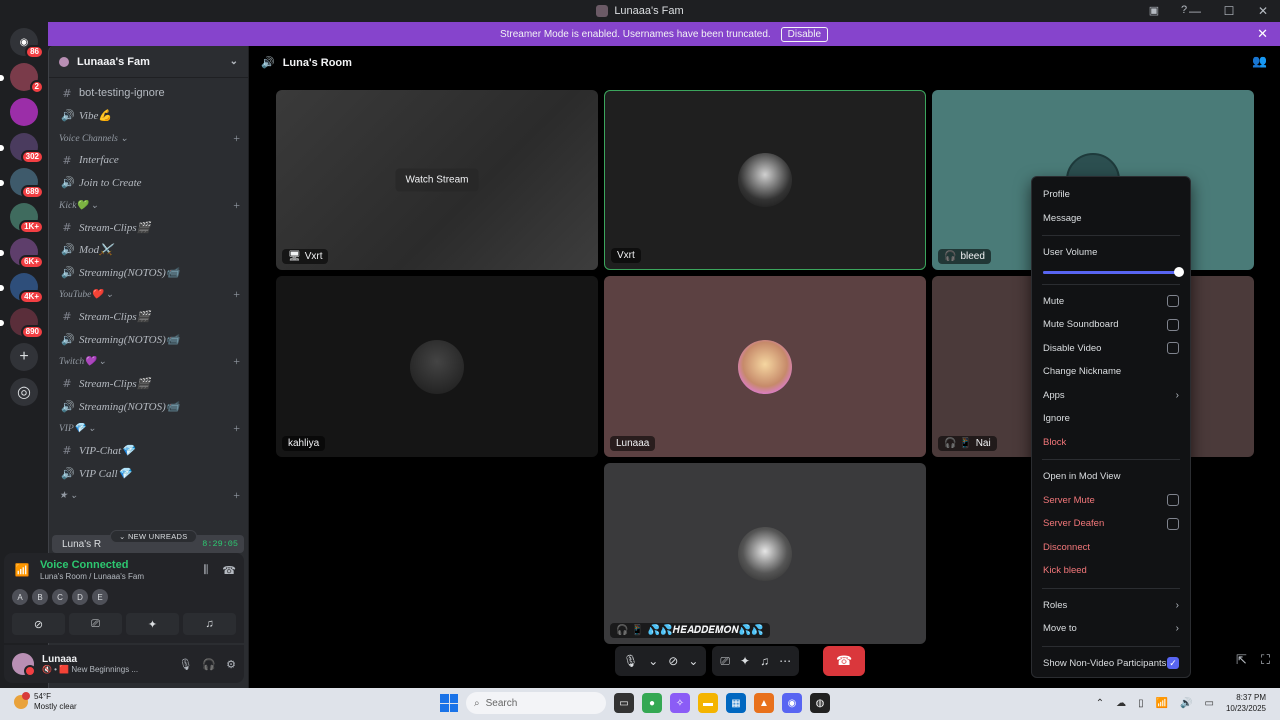 The image size is (1280, 720). I want to click on server-icon, so click(24, 112).